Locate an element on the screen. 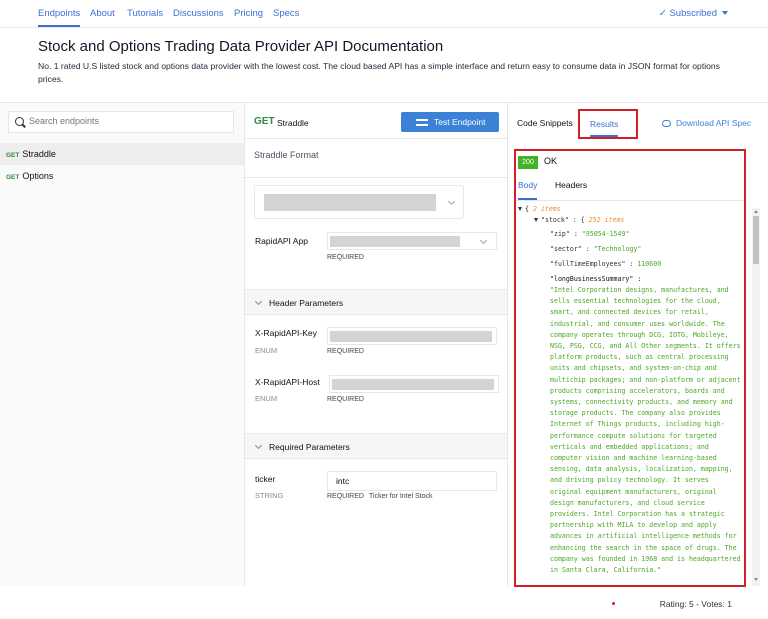 The image size is (768, 619). tab-body: Body is located at coordinates (528, 190).